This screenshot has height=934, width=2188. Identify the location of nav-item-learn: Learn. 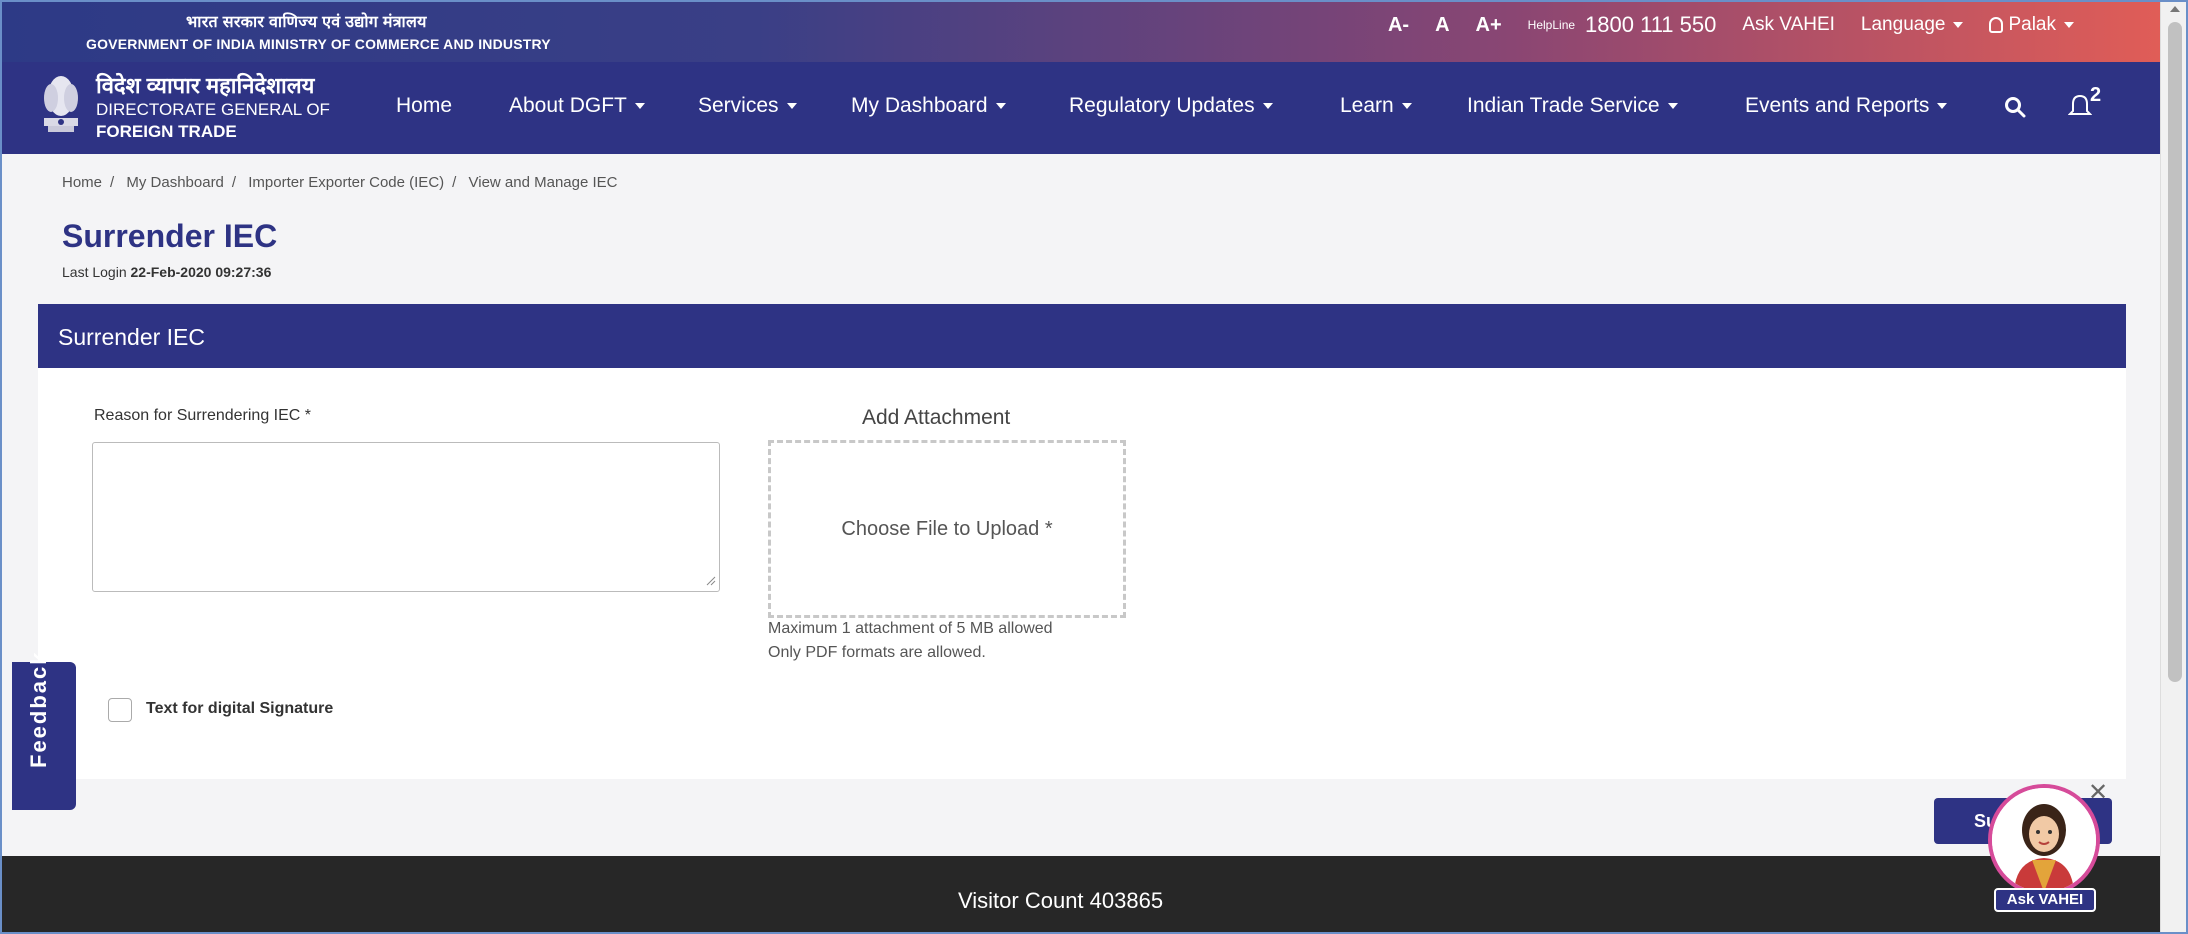
(1376, 106).